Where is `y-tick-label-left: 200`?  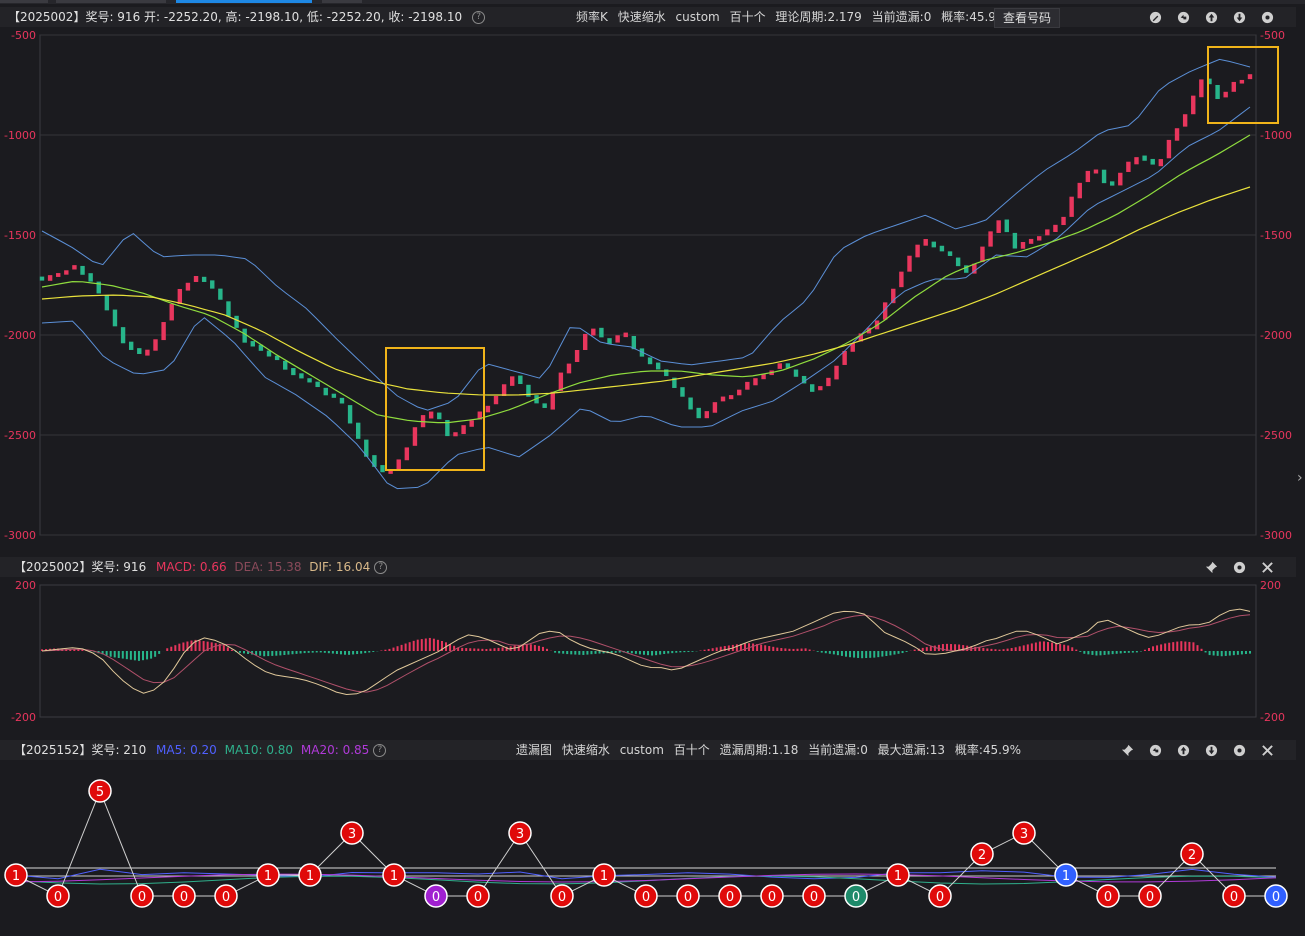
y-tick-label-left: 200 is located at coordinates (25, 585).